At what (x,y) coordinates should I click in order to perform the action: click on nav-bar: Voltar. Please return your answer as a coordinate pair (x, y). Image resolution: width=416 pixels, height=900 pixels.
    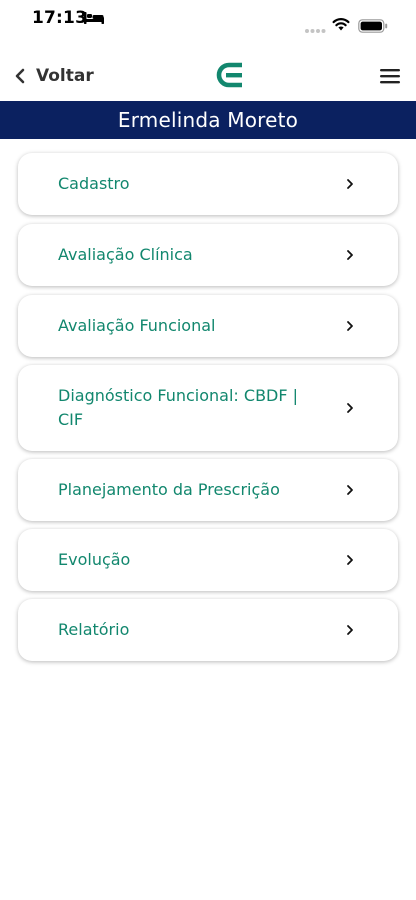
    Looking at the image, I should click on (208, 76).